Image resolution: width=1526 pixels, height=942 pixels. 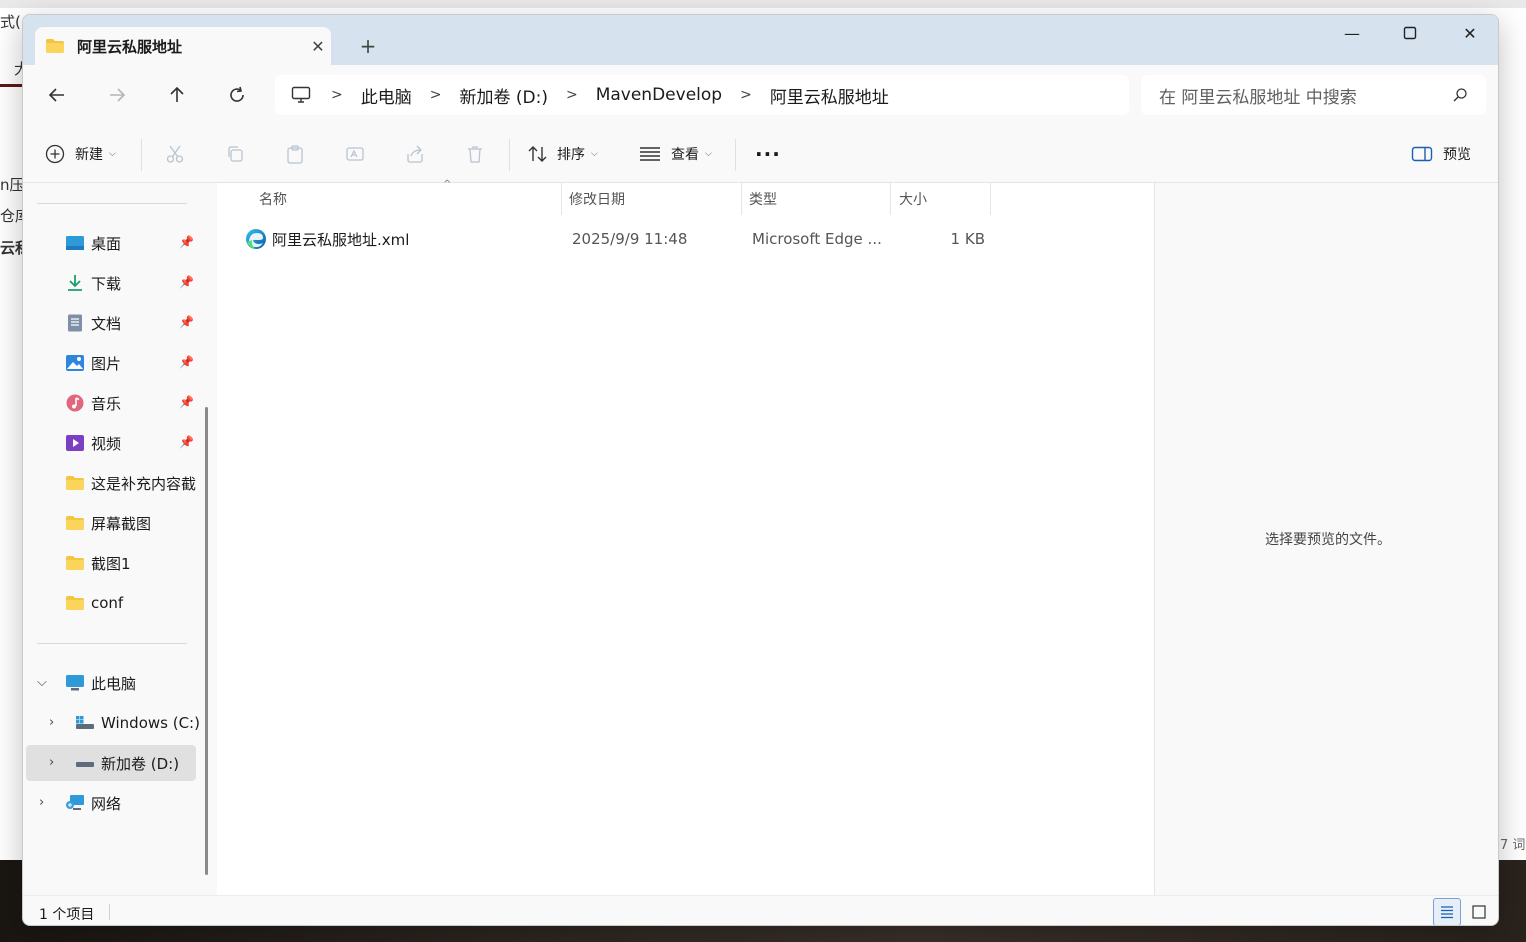 I want to click on sidebar-item-pictures: 图片 📌, so click(x=110, y=363).